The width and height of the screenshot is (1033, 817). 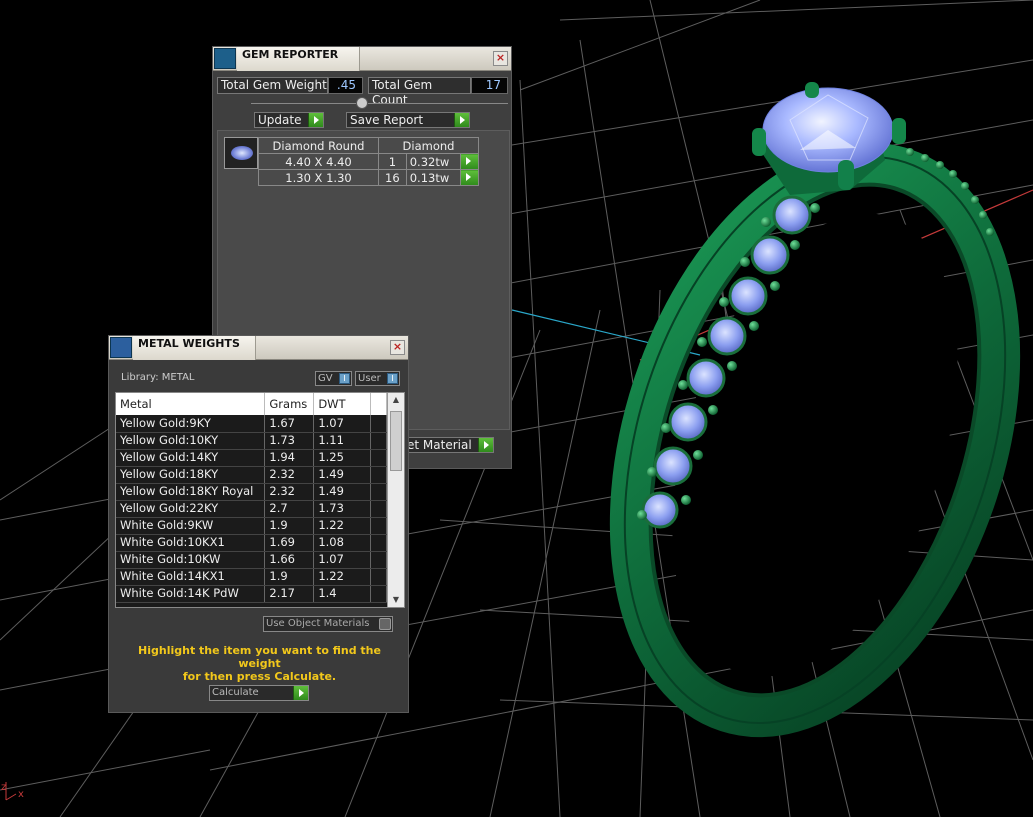 I want to click on round-diamond-icon, so click(x=242, y=153).